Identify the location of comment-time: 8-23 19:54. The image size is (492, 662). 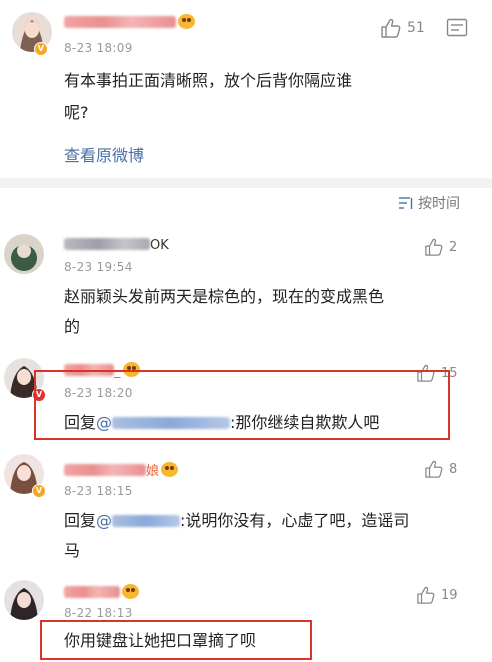
(98, 267).